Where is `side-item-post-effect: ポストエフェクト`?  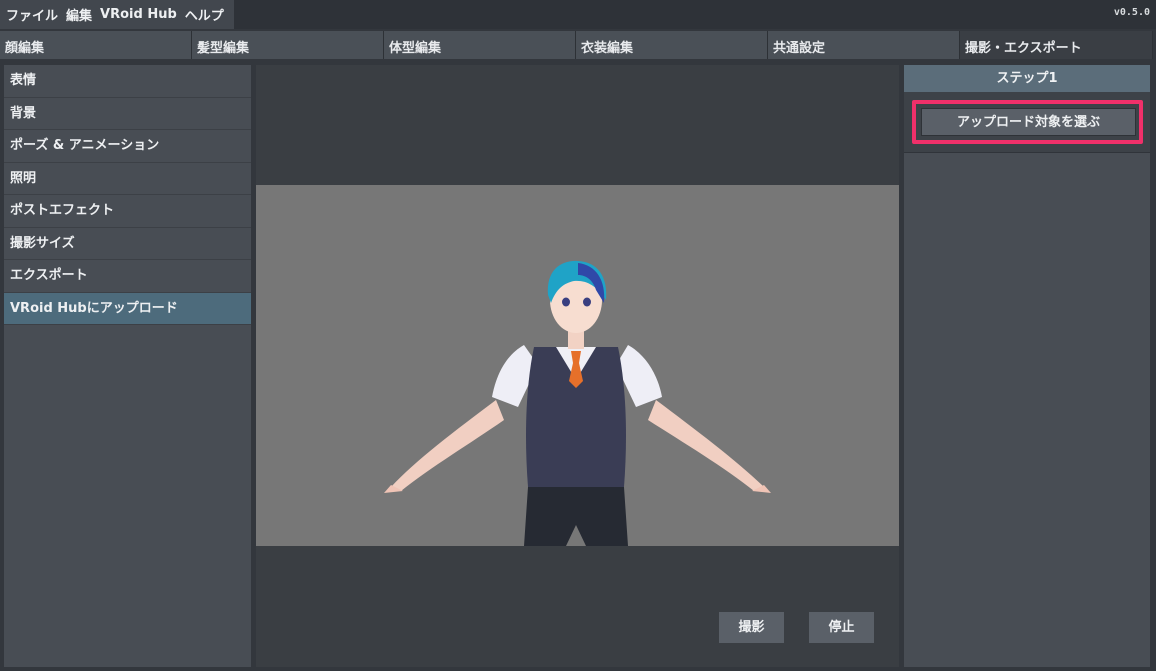 side-item-post-effect: ポストエフェクト is located at coordinates (127, 211).